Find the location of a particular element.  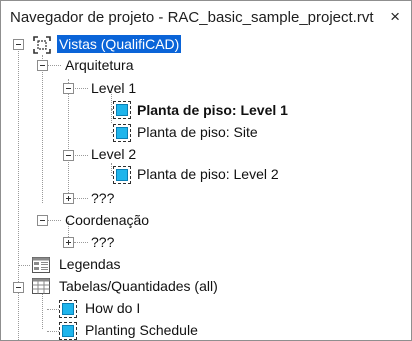

collapse-toggle-tabelas is located at coordinates (18, 287).